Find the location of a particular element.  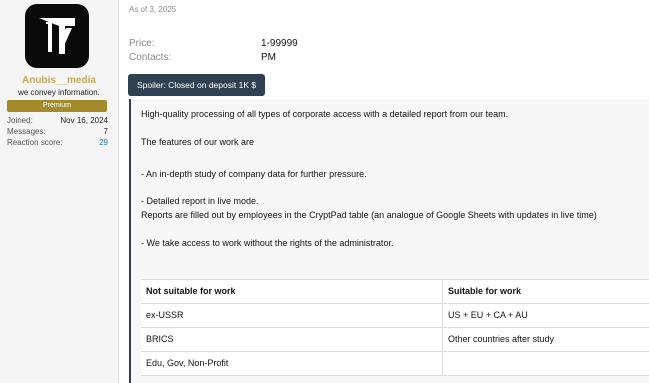

stat-value: 7 is located at coordinates (105, 131).